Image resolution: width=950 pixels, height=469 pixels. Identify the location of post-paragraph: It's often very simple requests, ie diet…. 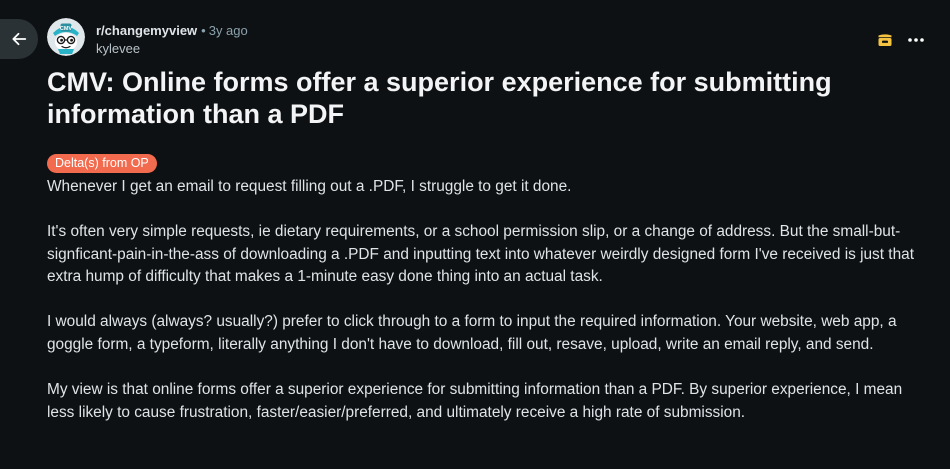
(480, 254).